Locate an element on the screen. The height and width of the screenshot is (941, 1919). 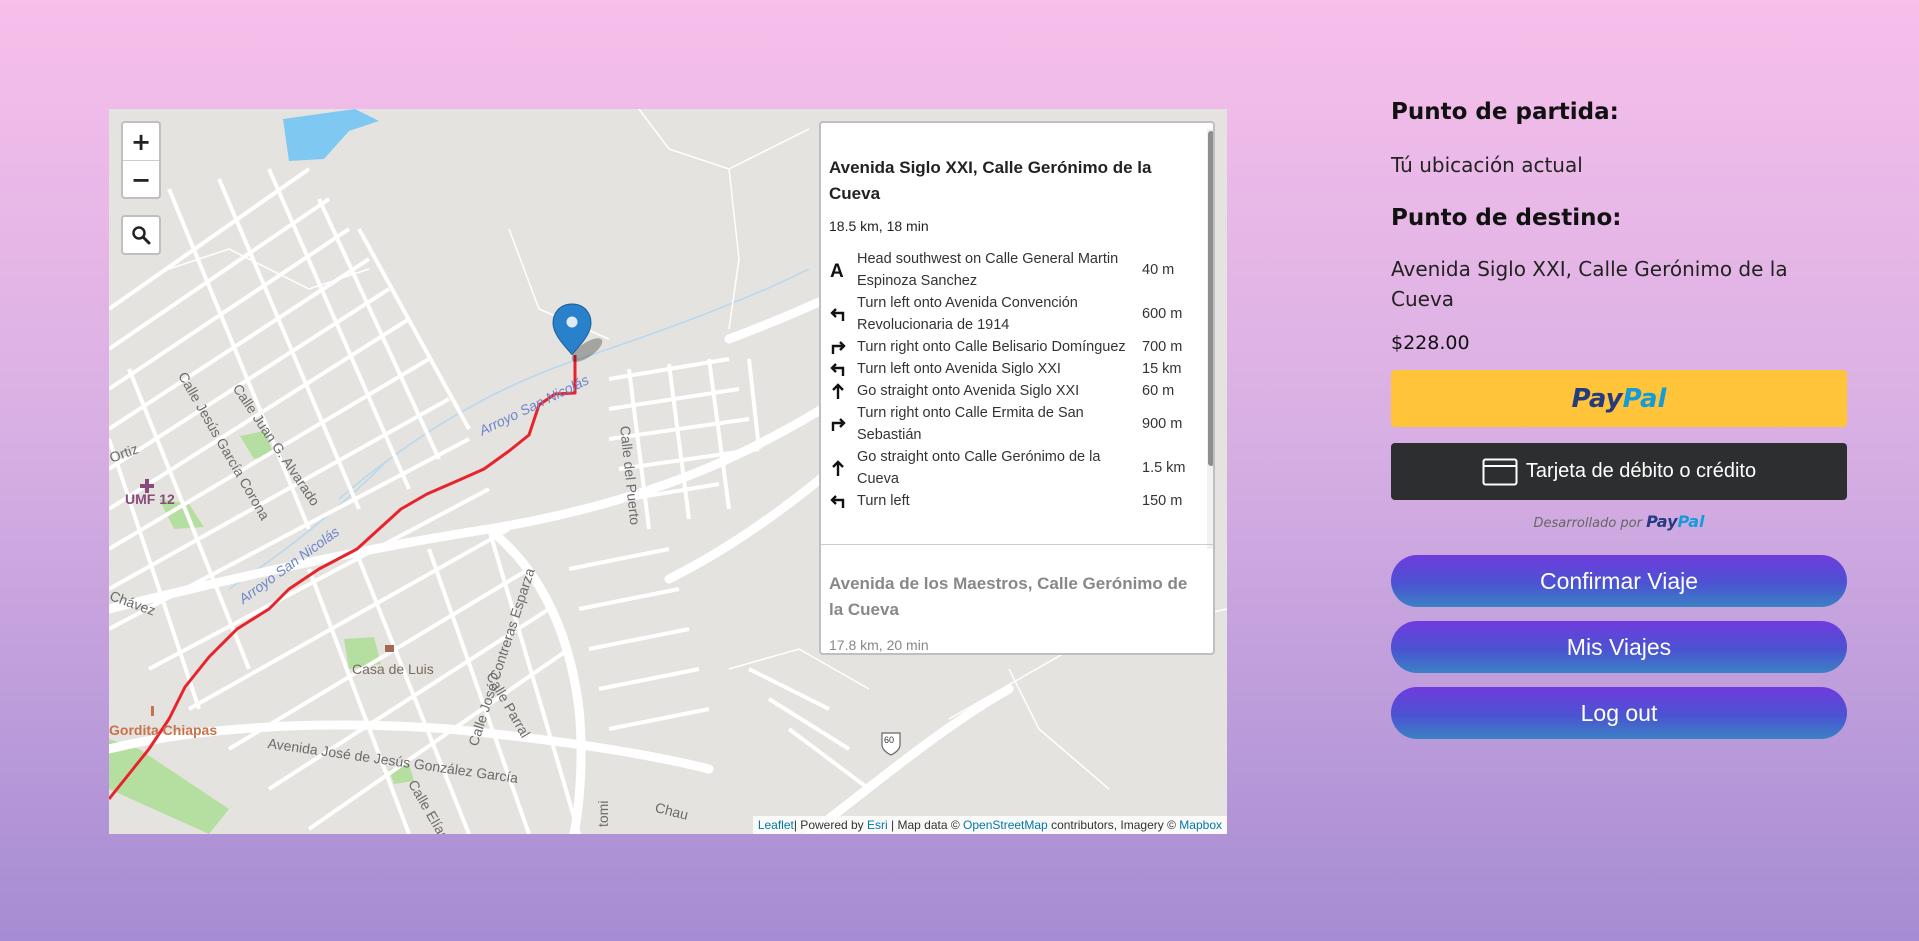
osm-link: OpenStreetMap is located at coordinates (1005, 825).